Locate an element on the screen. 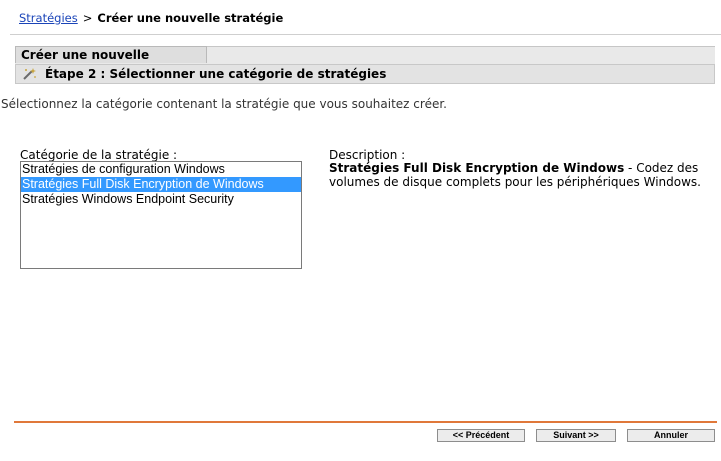  breadcrumb: Stratégies > Créer une nouvelle stratégie is located at coordinates (151, 18).